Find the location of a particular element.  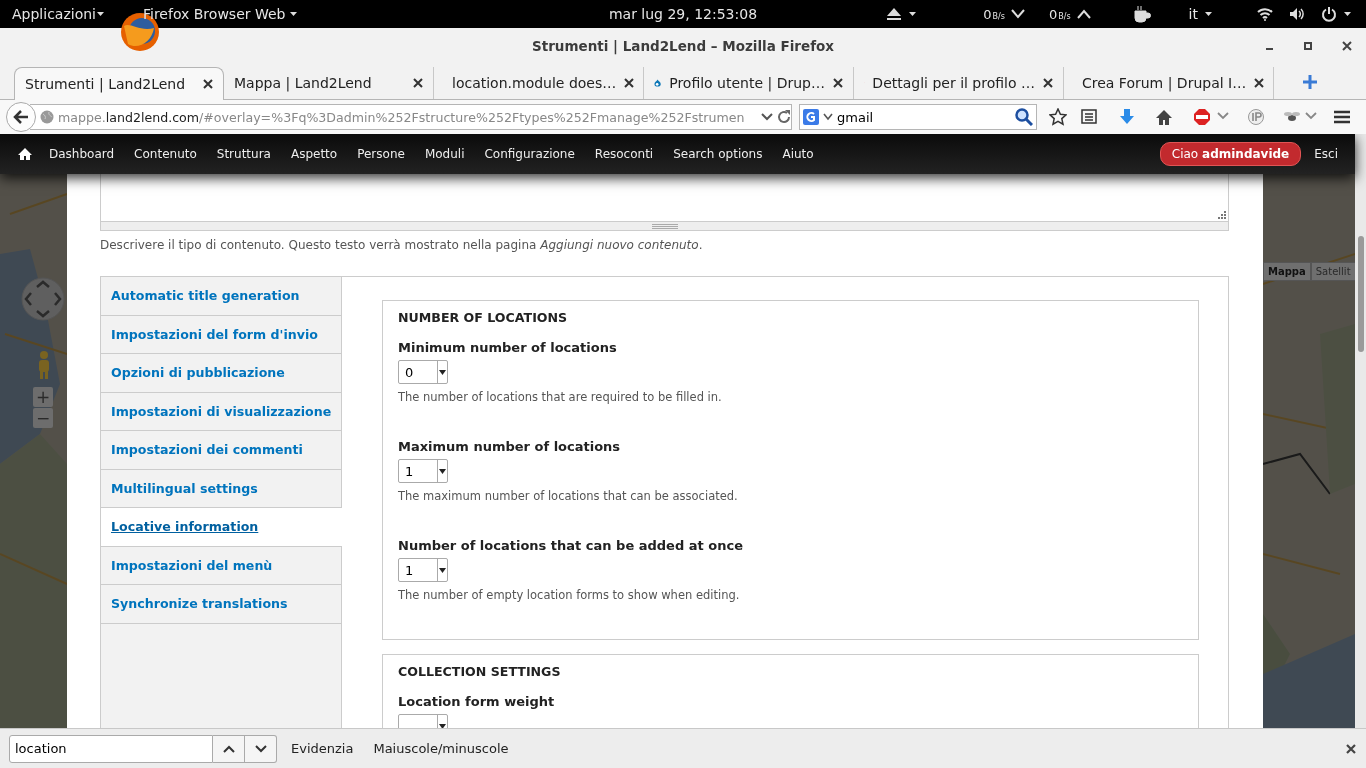

vertical-tab: Opzioni di pubblicazione is located at coordinates (221, 373).